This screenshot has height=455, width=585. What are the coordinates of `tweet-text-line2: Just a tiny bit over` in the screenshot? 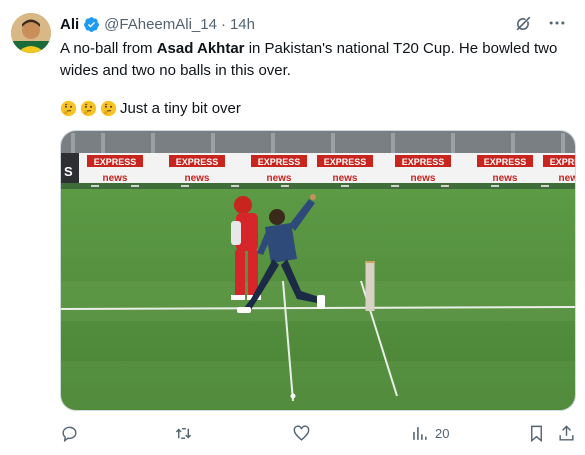 It's located at (150, 108).